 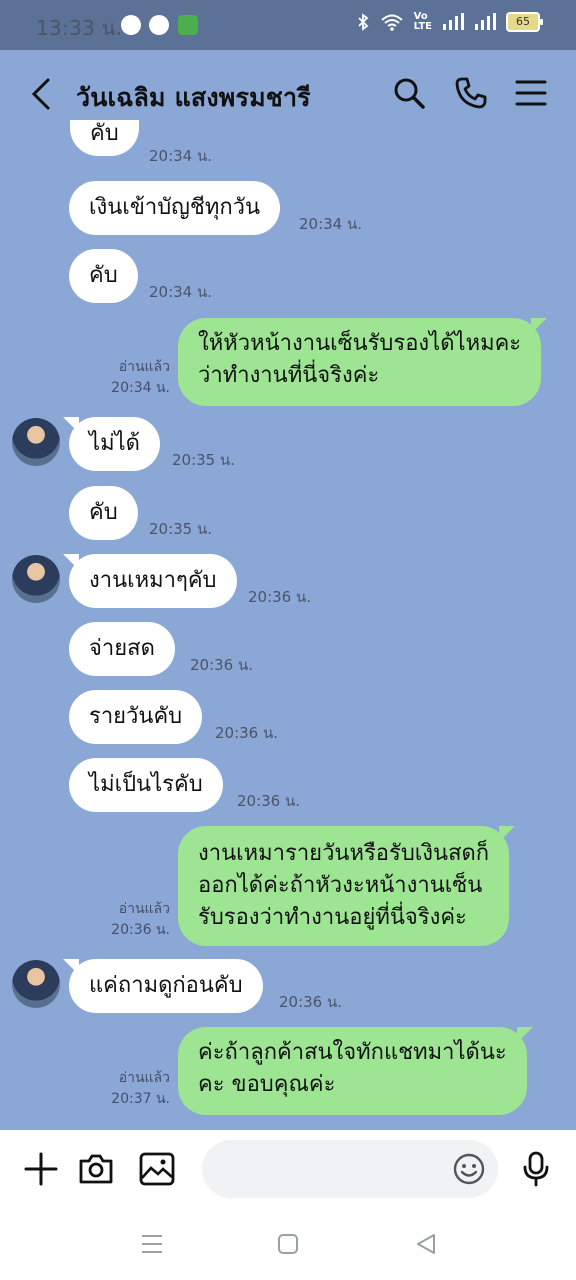 I want to click on incoming-message: ไม่ได้, so click(x=114, y=444).